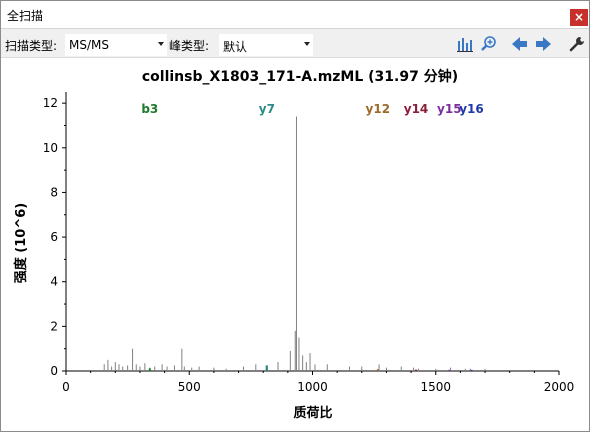 The width and height of the screenshot is (590, 435). Describe the element at coordinates (54, 192) in the screenshot. I see `y-tick-label: 8` at that location.